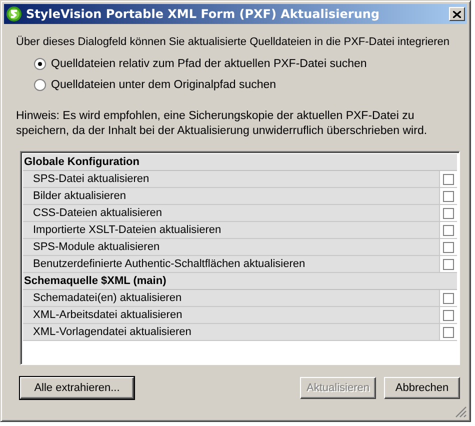  I want to click on window-title: StyleVision Portable XML Form (PXF) Aktualisierung, so click(203, 14).